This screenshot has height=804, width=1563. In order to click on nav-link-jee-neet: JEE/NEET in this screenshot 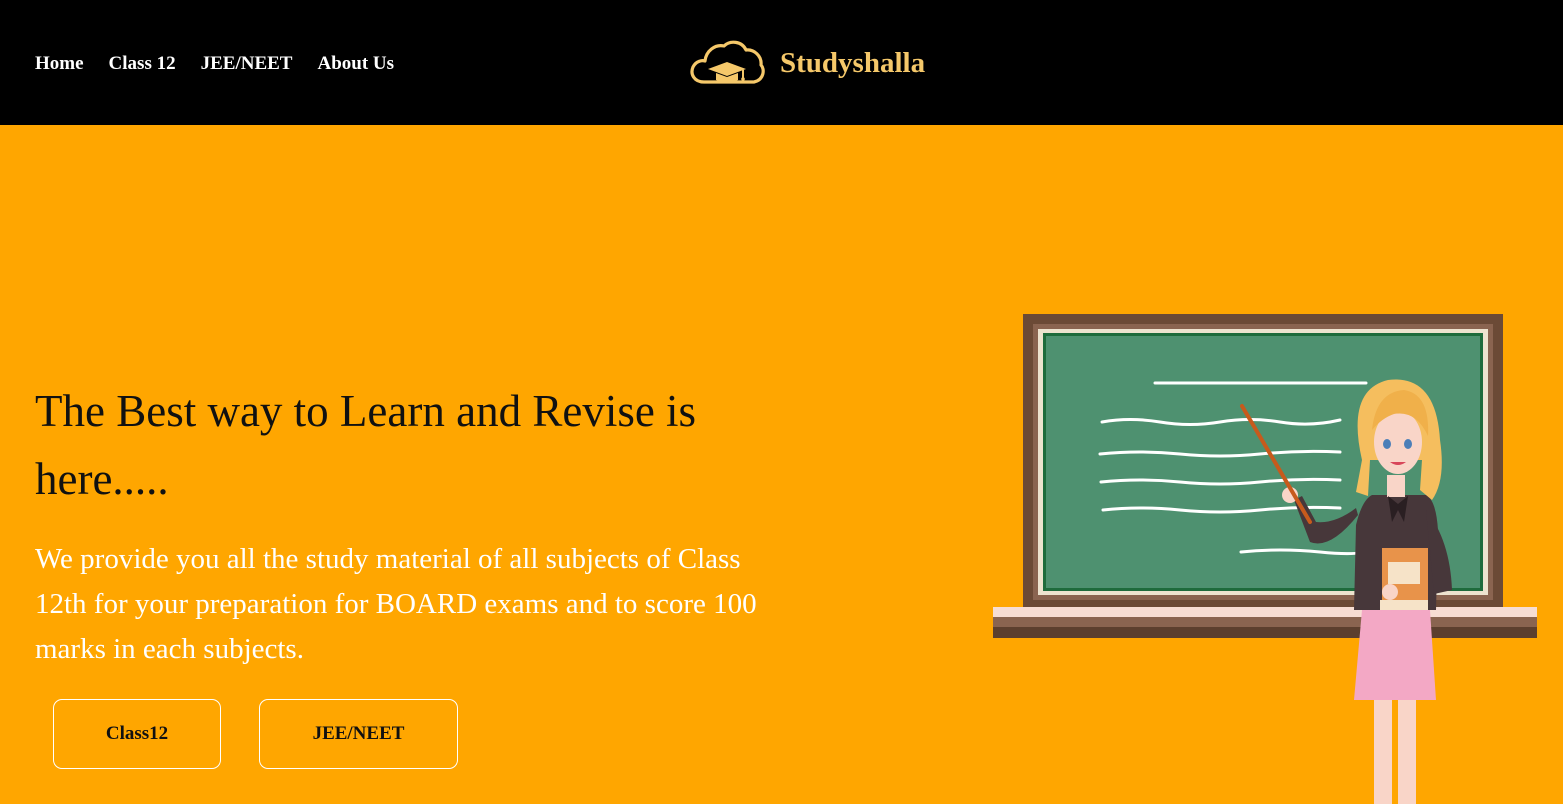, I will do `click(247, 64)`.